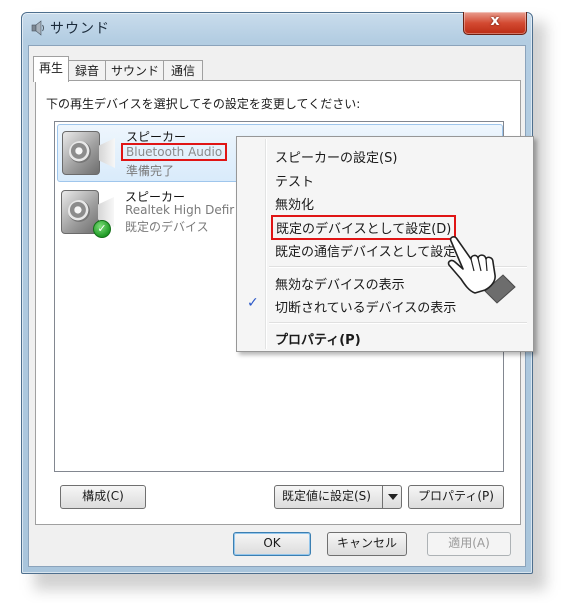 Image resolution: width=574 pixels, height=603 pixels. Describe the element at coordinates (294, 180) in the screenshot. I see `menu-item-test: テスト` at that location.